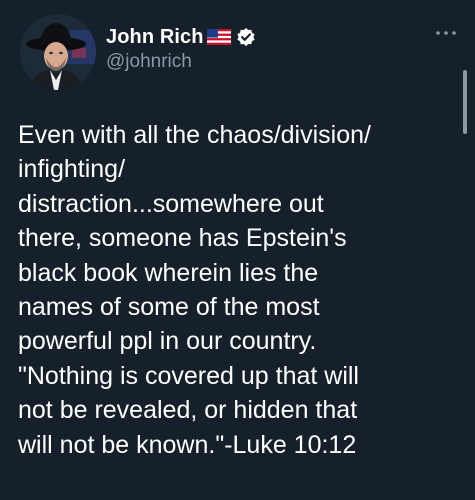 This screenshot has height=500, width=475. I want to click on tweet-text-line: infighting/, so click(72, 169).